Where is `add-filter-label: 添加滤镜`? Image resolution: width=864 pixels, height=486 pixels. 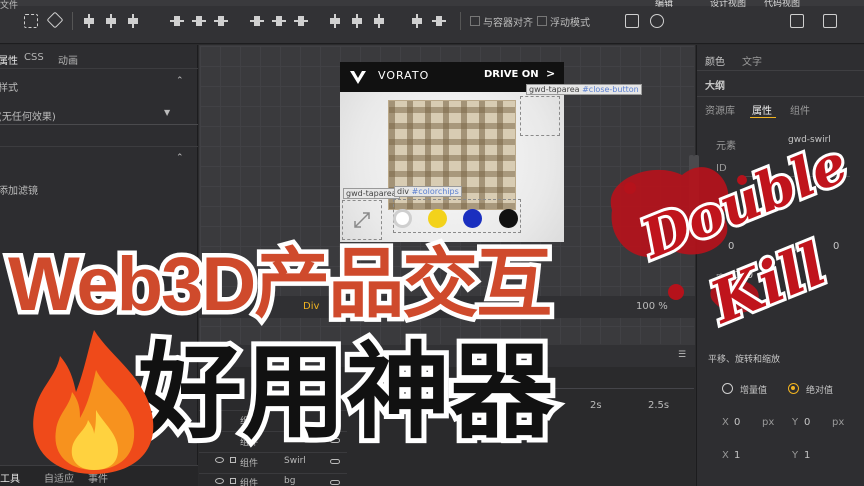 add-filter-label: 添加滤镜 is located at coordinates (19, 189).